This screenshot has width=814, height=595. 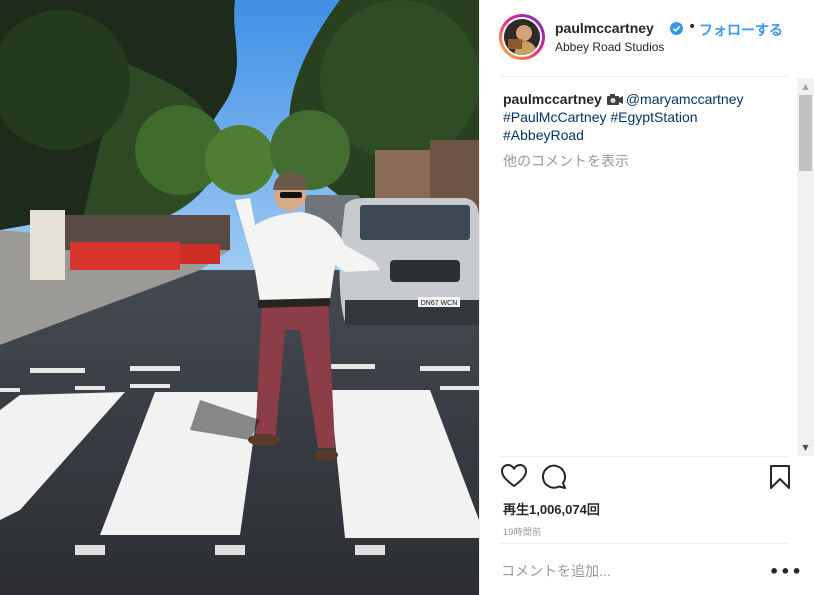 What do you see at coordinates (554, 479) in the screenshot?
I see `comment-icon` at bounding box center [554, 479].